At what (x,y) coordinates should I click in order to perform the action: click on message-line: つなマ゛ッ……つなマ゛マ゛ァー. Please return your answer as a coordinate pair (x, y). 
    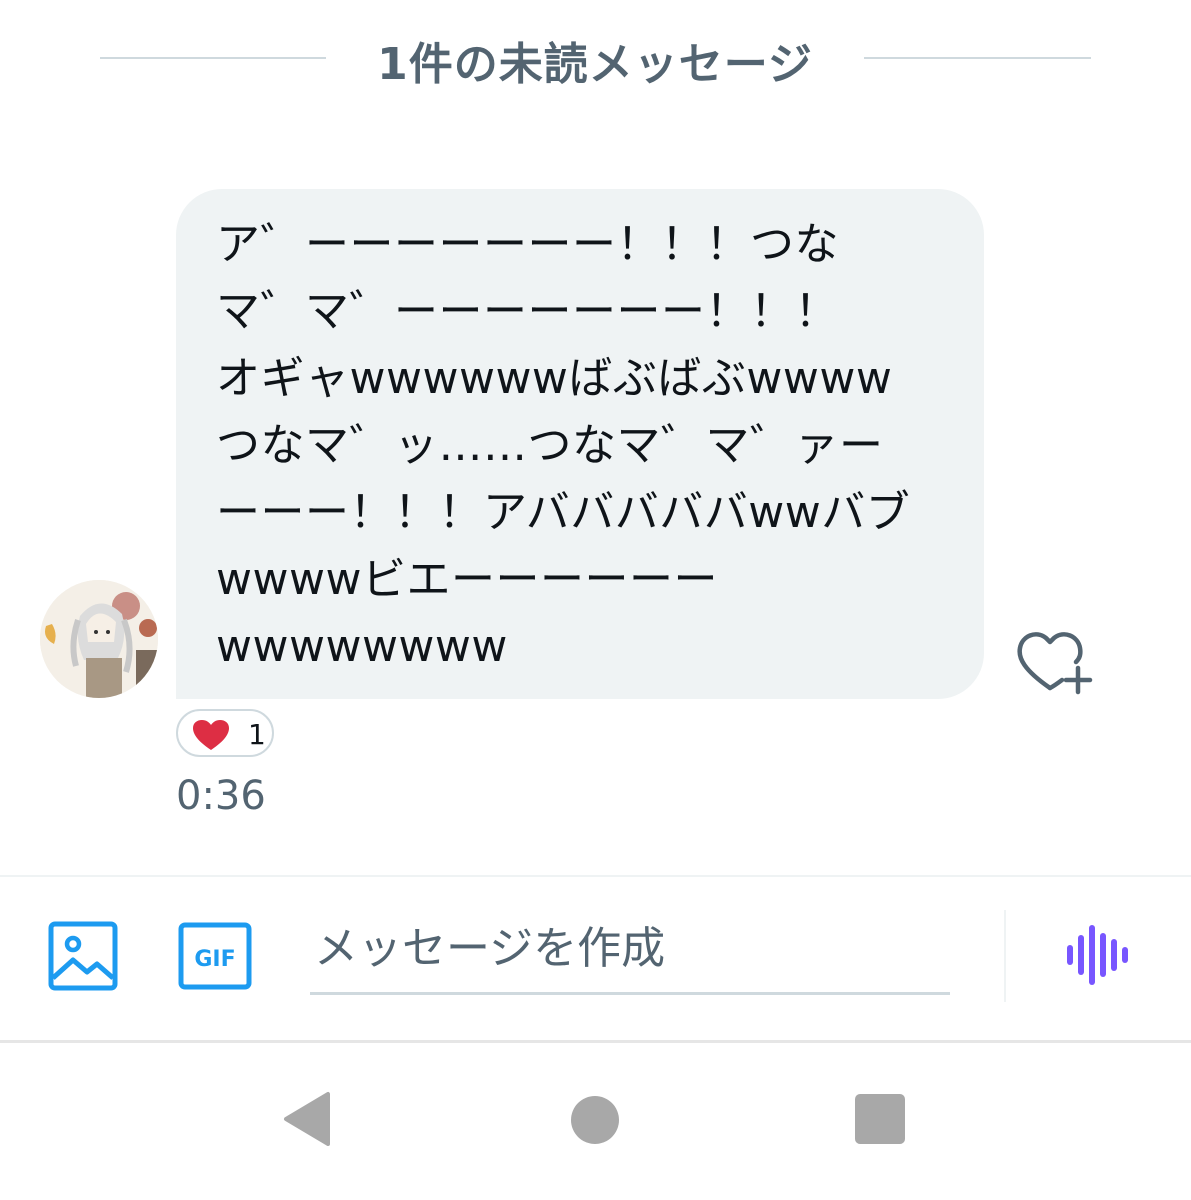
    Looking at the image, I should click on (550, 445).